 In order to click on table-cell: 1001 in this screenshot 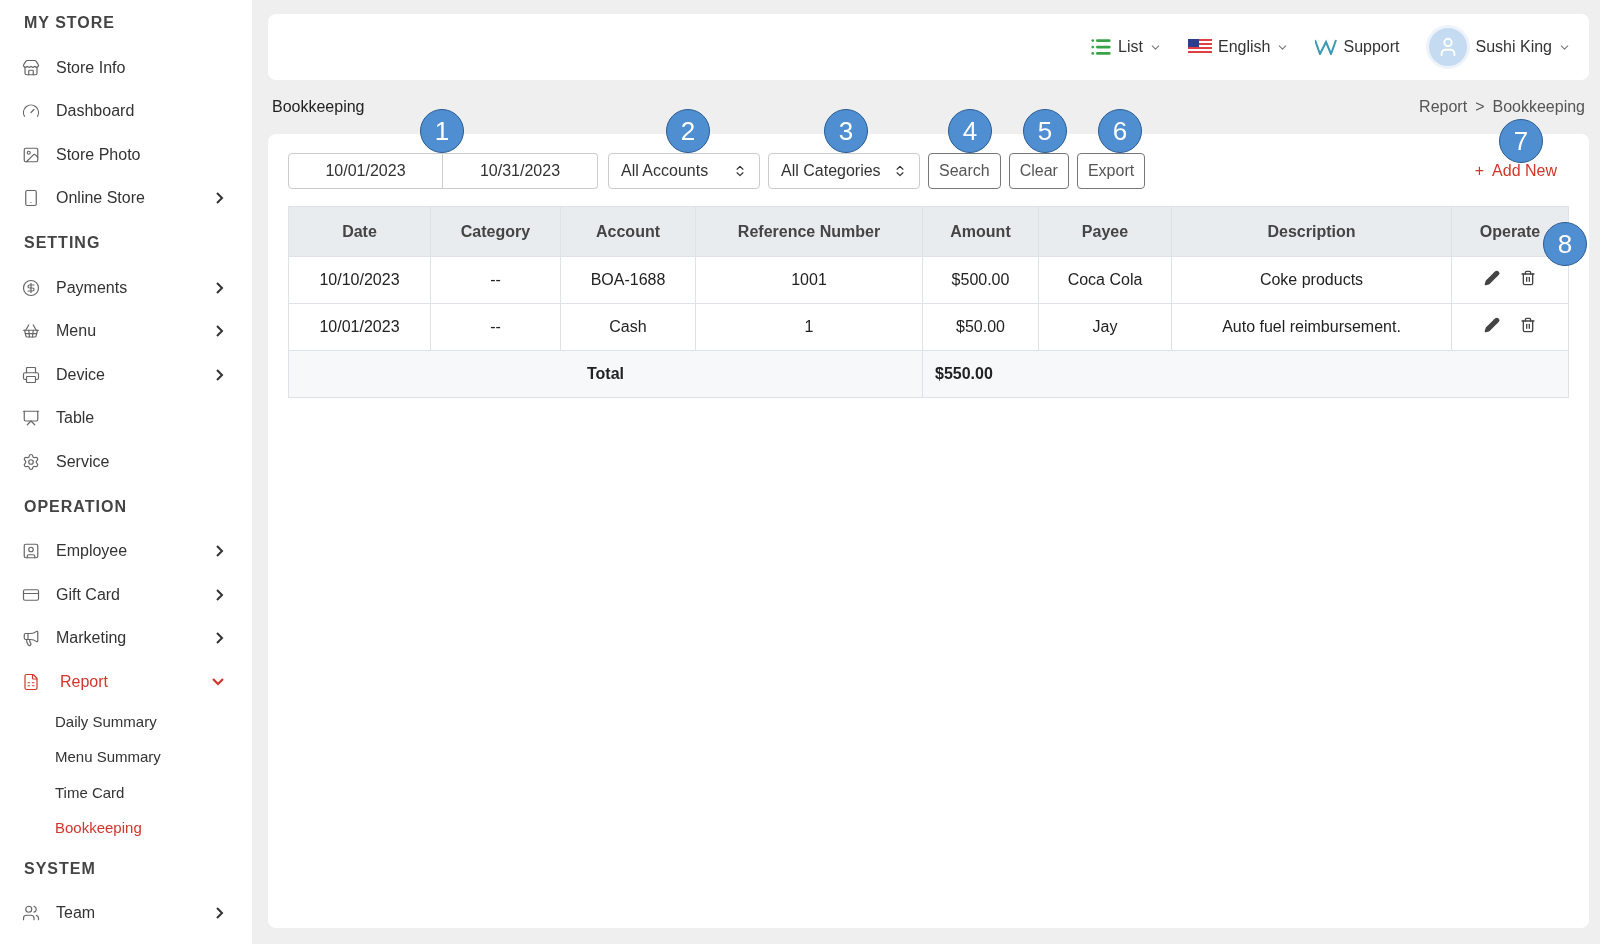, I will do `click(809, 280)`.